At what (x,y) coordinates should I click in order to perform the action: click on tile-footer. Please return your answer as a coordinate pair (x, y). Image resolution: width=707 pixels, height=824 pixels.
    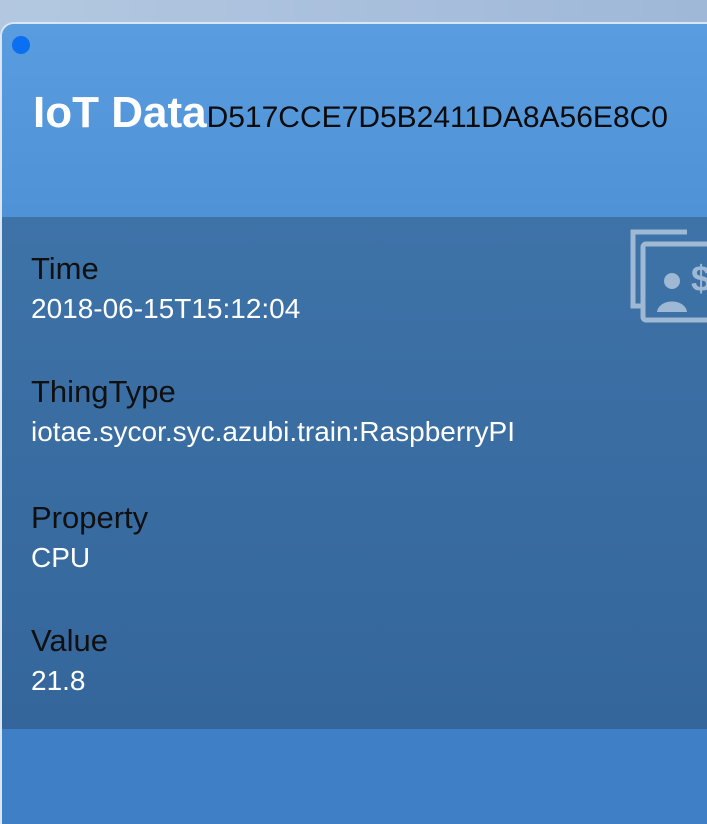
    Looking at the image, I should click on (354, 776).